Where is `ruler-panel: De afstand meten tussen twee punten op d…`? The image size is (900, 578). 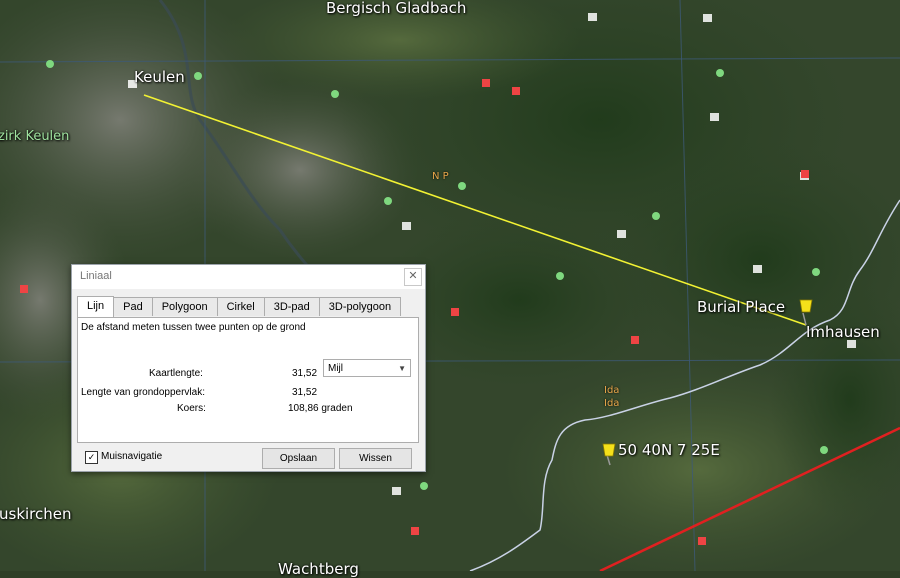 ruler-panel: De afstand meten tussen twee punten op d… is located at coordinates (248, 380).